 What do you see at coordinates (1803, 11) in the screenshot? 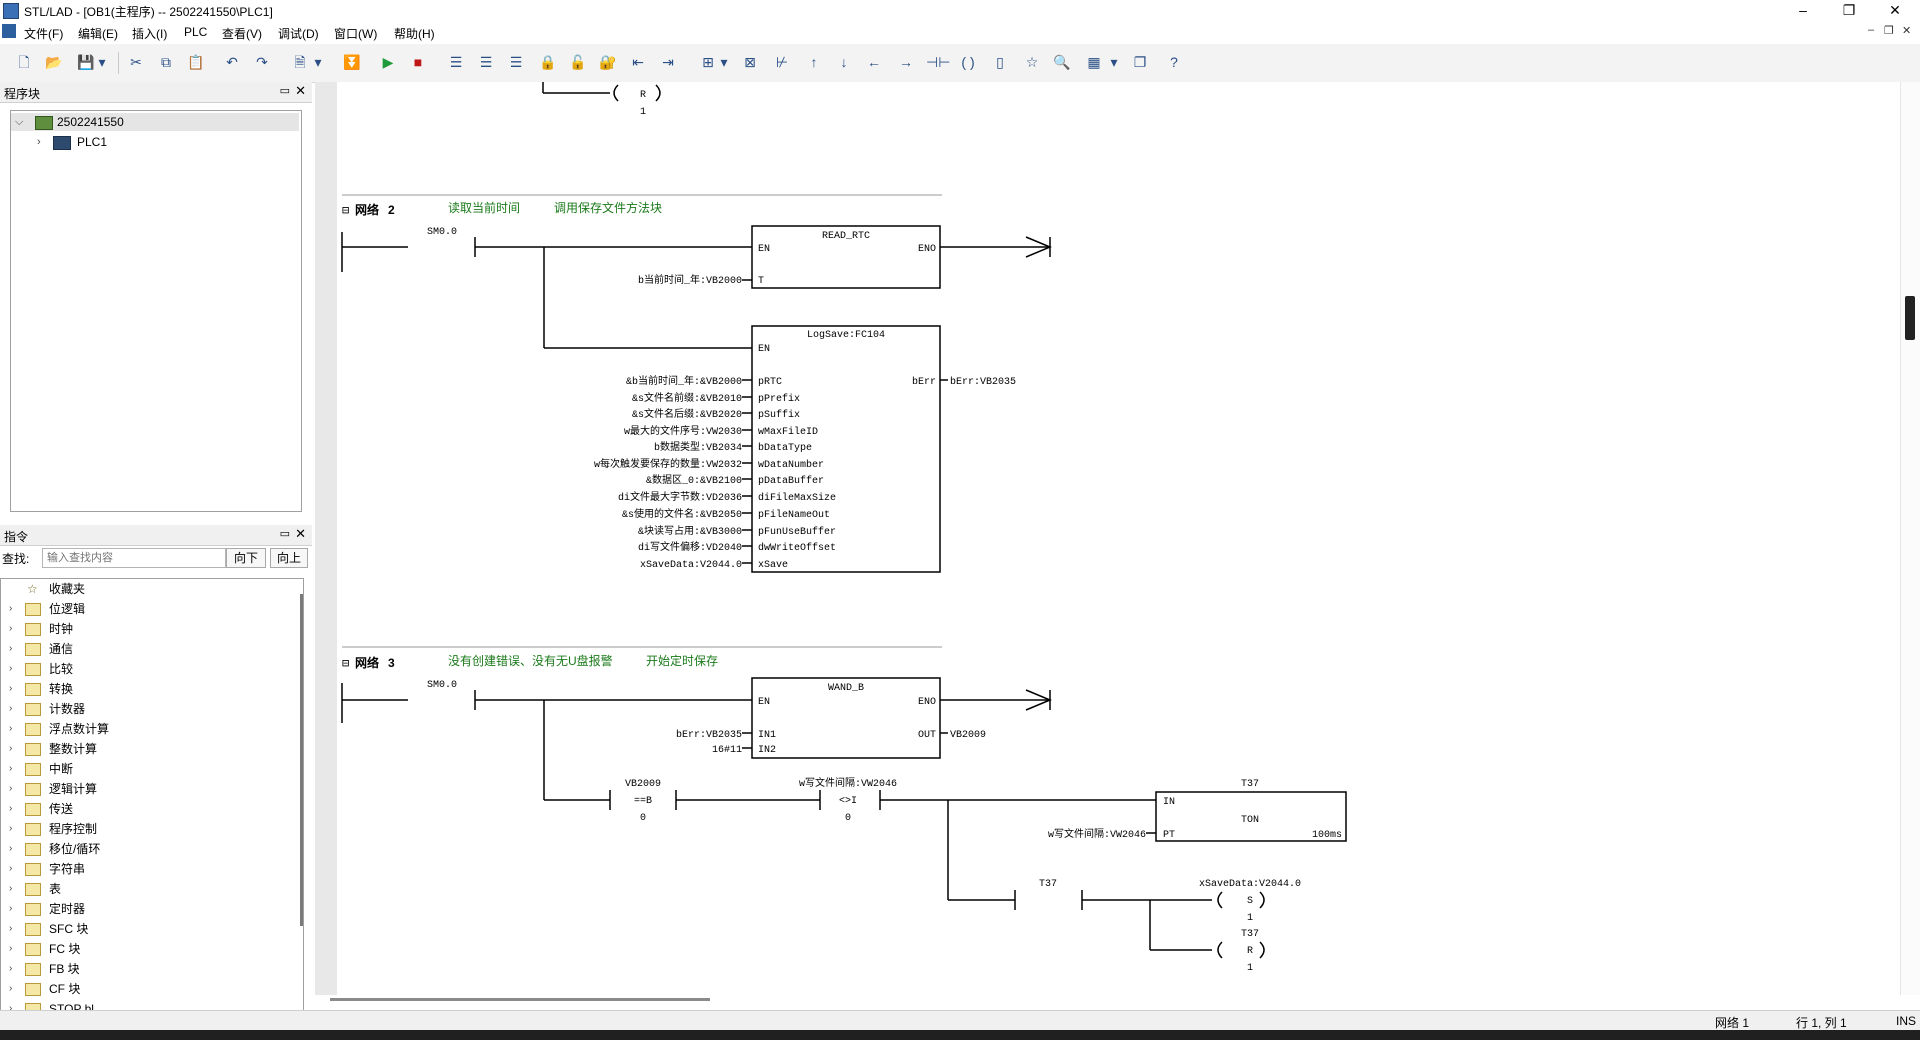
I see `minimize-button: –` at bounding box center [1803, 11].